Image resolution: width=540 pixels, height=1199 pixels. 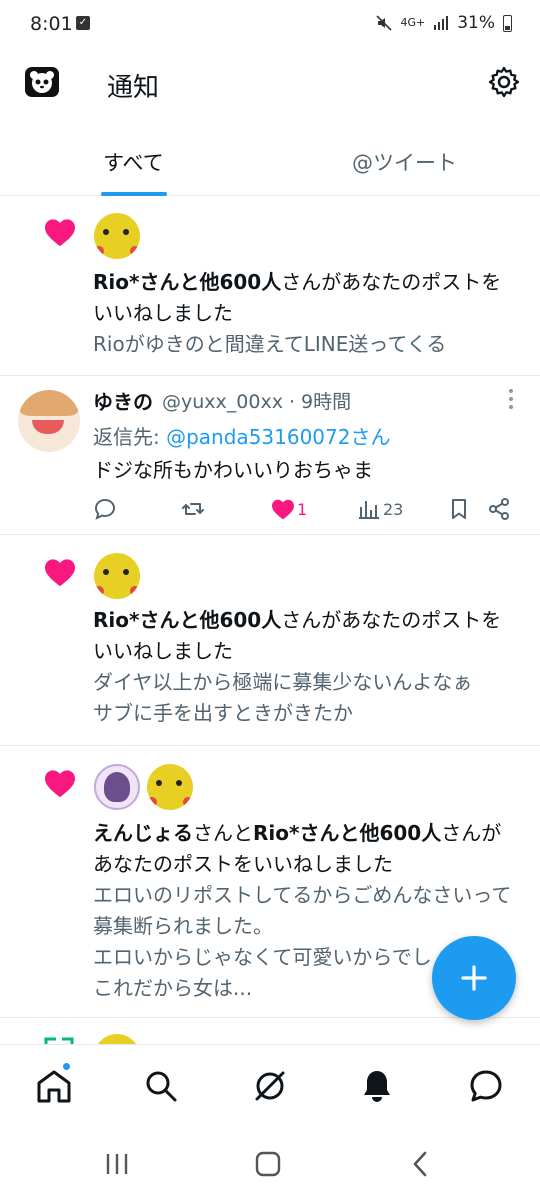 What do you see at coordinates (283, 509) in the screenshot?
I see `heart-filled-icon` at bounding box center [283, 509].